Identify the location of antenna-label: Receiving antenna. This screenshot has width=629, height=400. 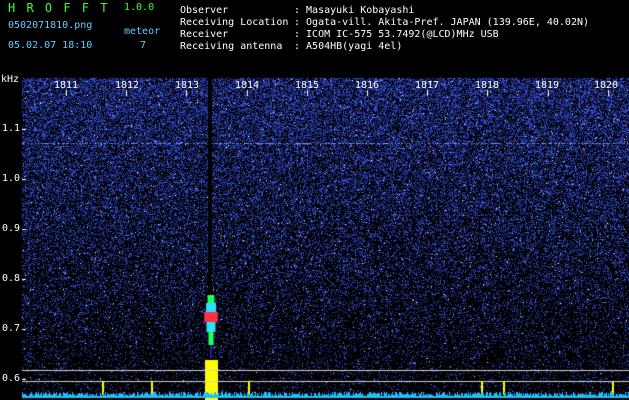
(231, 46).